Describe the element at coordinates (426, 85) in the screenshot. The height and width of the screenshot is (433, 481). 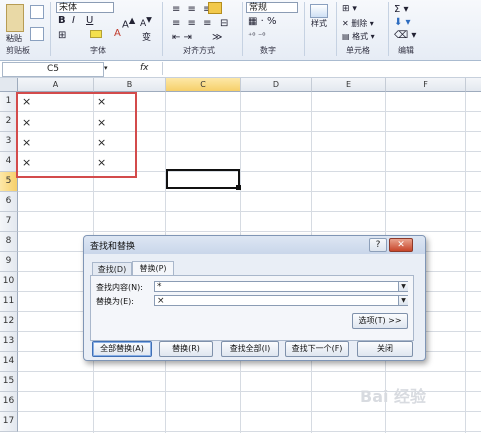
I see `column-header-f: F` at that location.